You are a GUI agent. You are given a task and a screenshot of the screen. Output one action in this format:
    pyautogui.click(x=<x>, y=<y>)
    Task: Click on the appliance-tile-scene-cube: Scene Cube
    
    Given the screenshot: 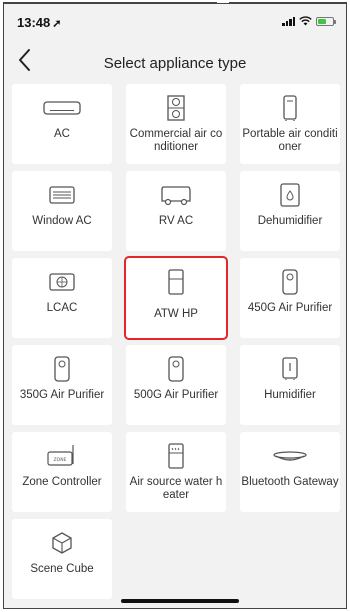 What is the action you would take?
    pyautogui.click(x=62, y=559)
    